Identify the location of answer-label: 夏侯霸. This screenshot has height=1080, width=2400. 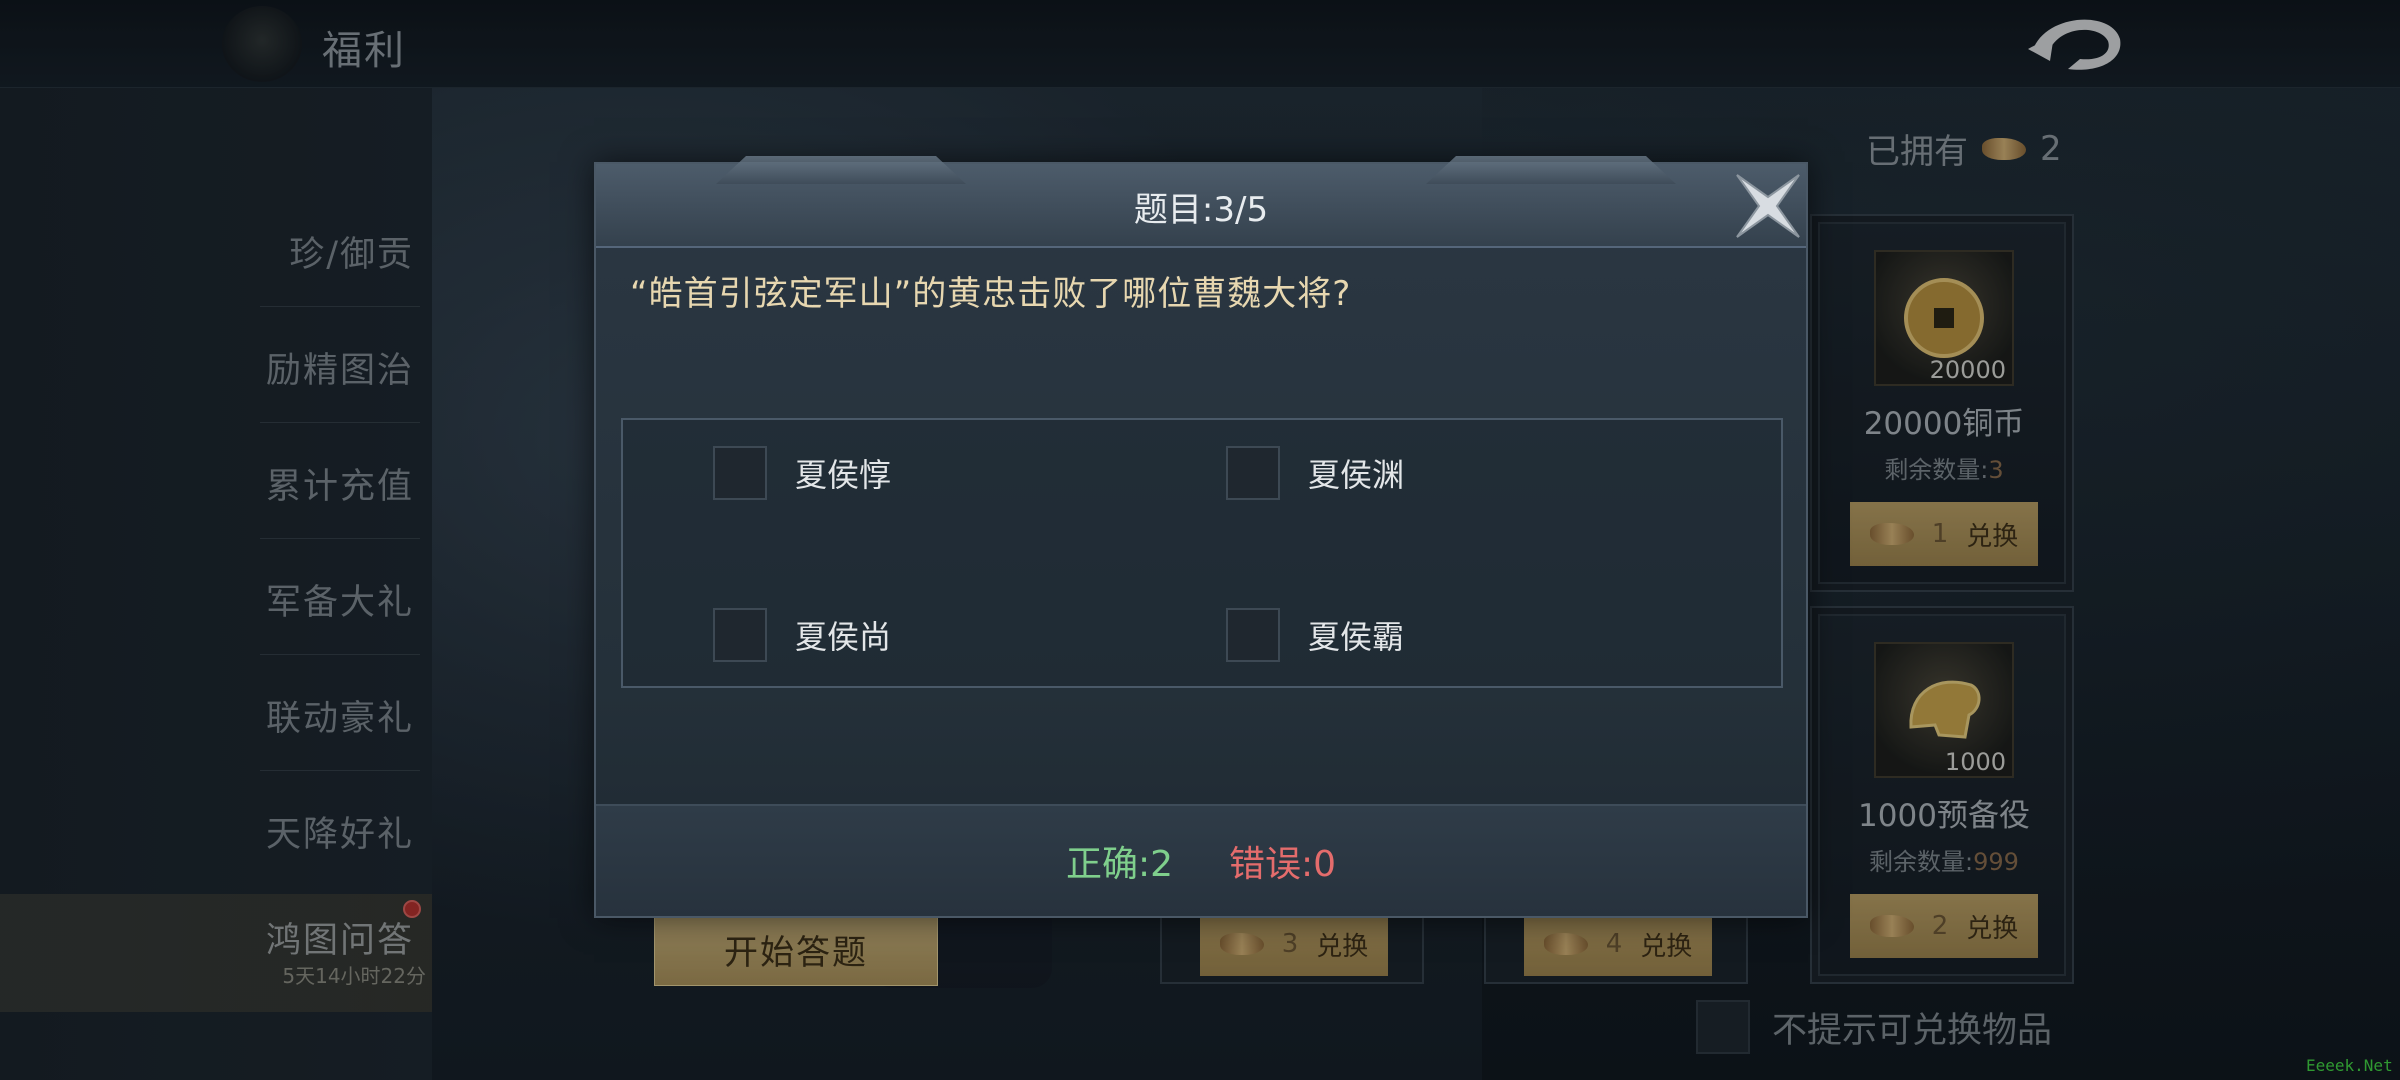
(1356, 637).